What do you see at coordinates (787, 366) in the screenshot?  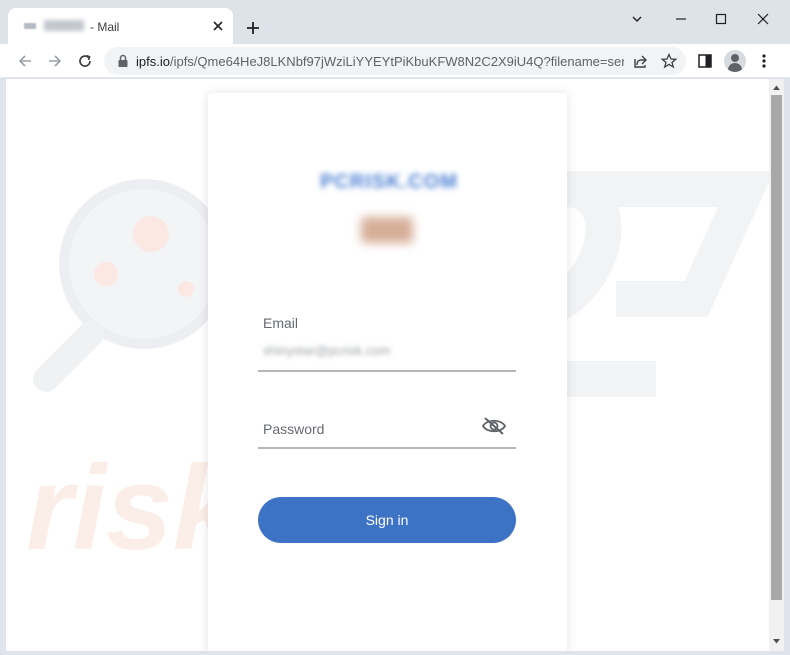 I see `window-frame-right` at bounding box center [787, 366].